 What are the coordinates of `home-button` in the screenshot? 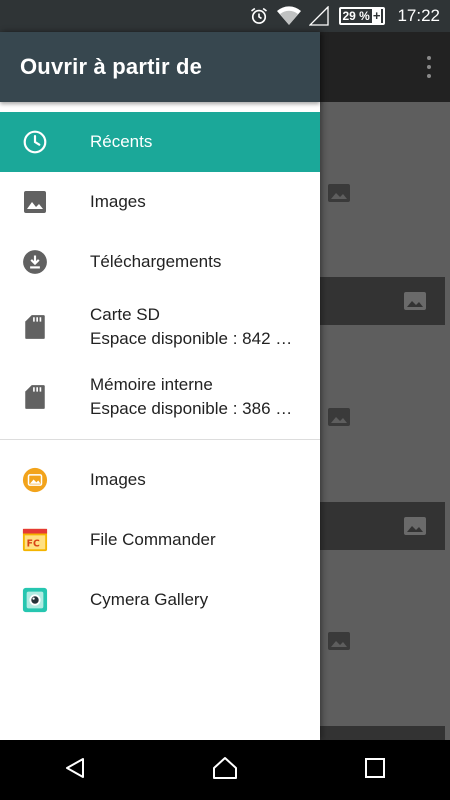 It's located at (225, 770).